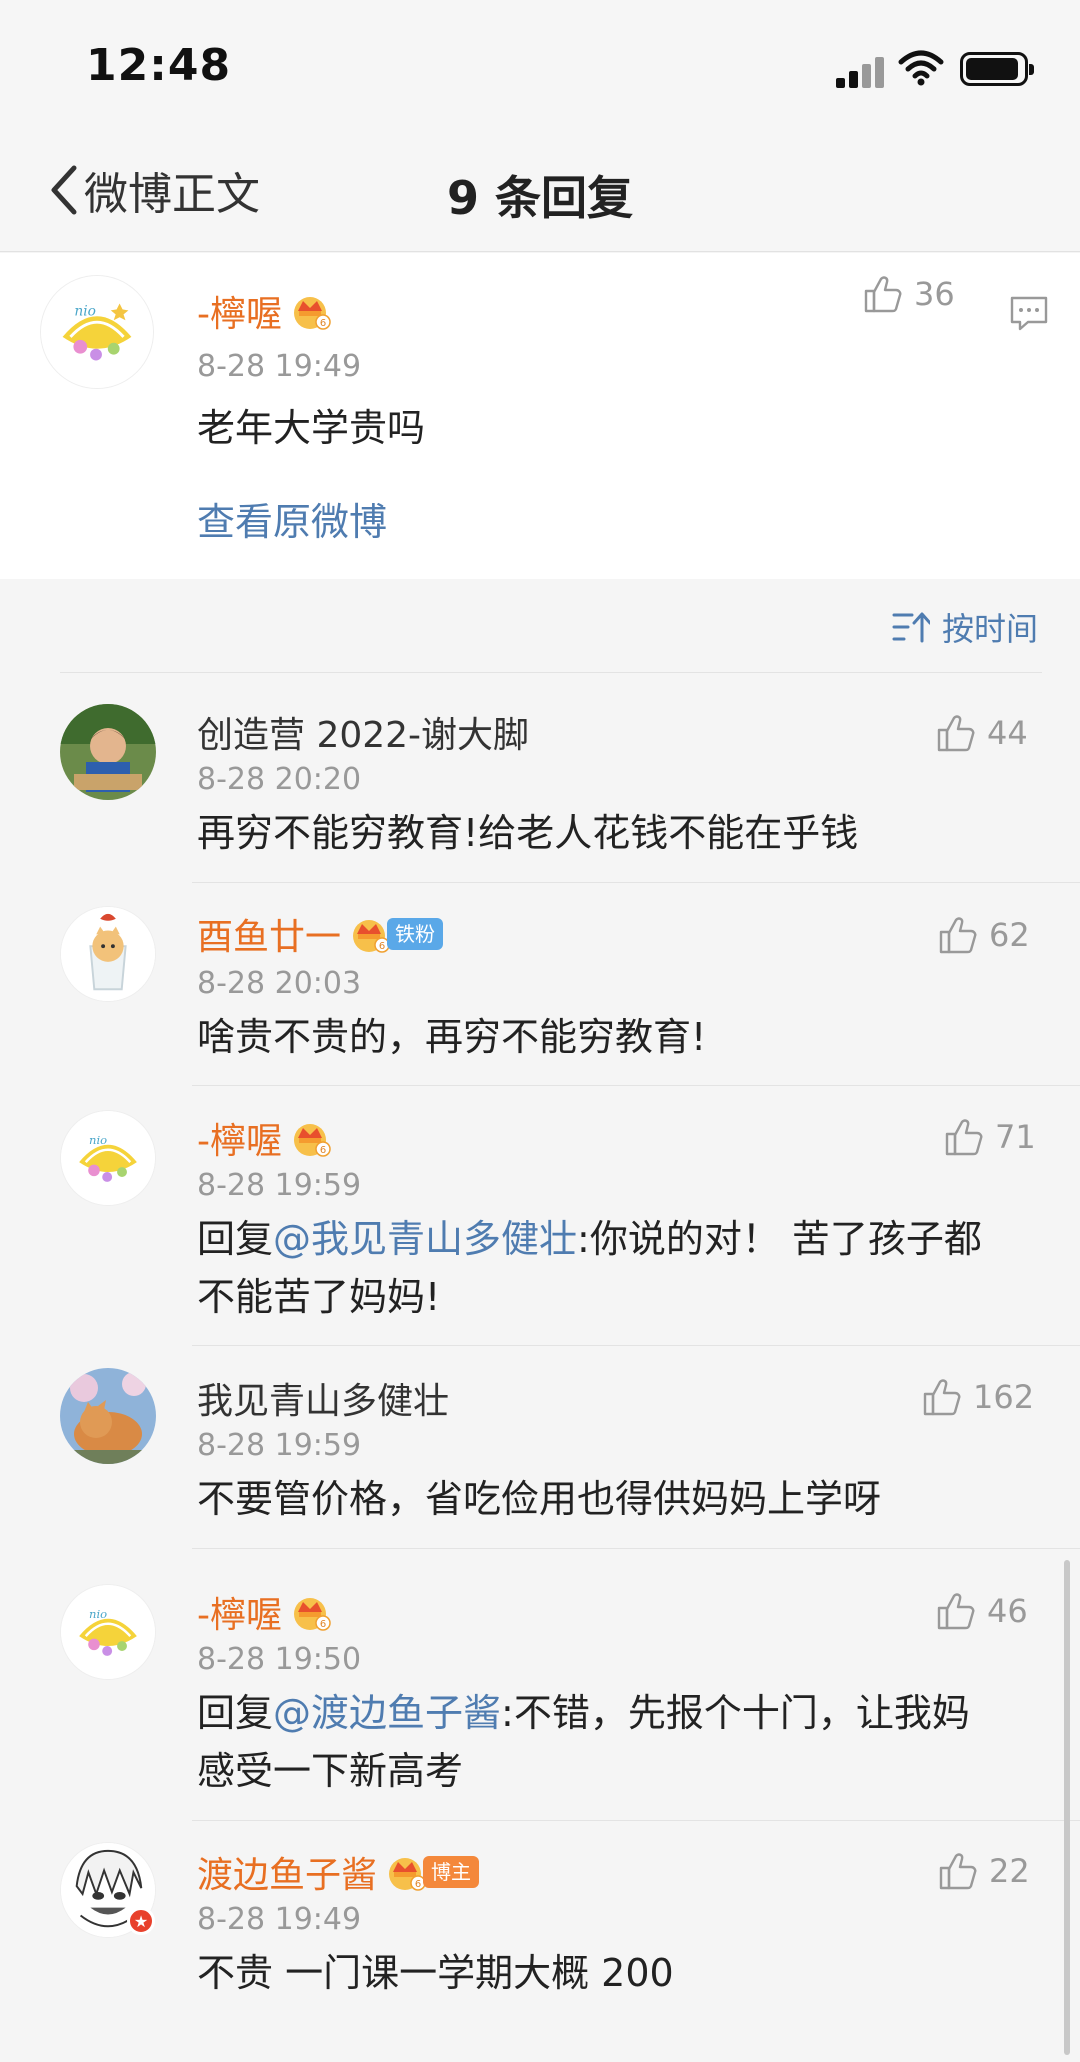  What do you see at coordinates (540, 198) in the screenshot?
I see `page-title: 9 条回复` at bounding box center [540, 198].